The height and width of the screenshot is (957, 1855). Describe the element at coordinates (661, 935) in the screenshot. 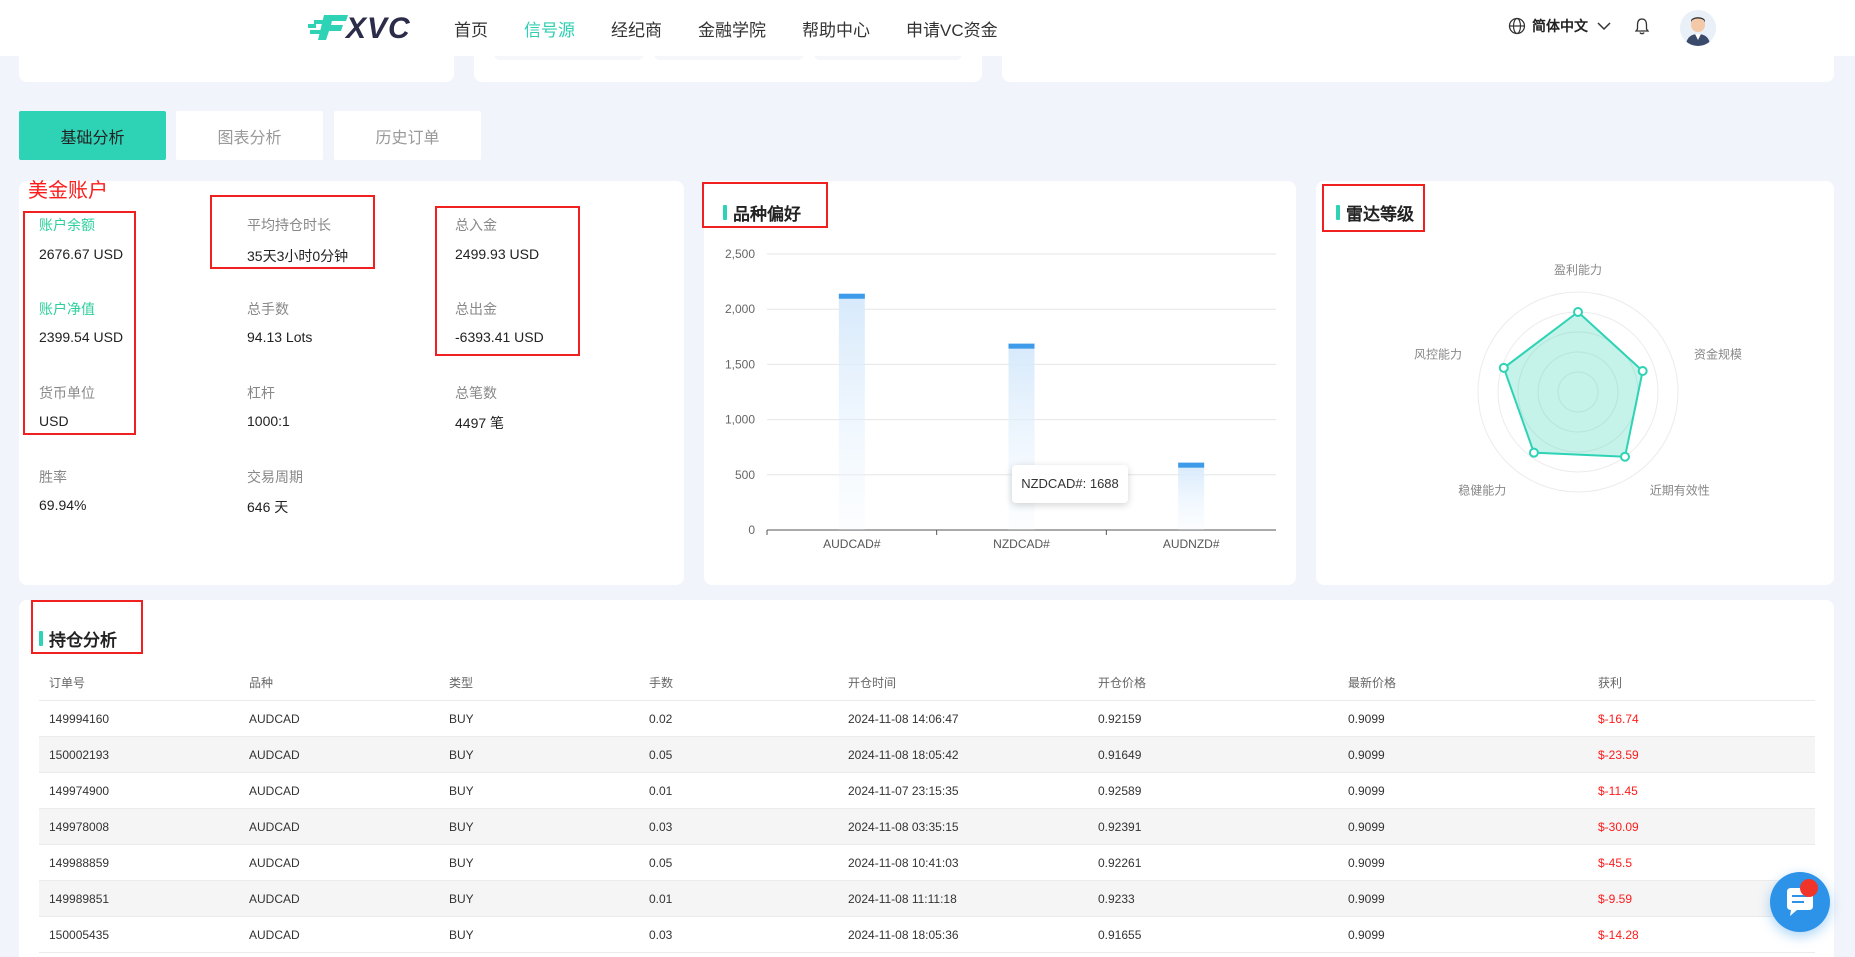

I see `cell-lots: 0.03` at that location.